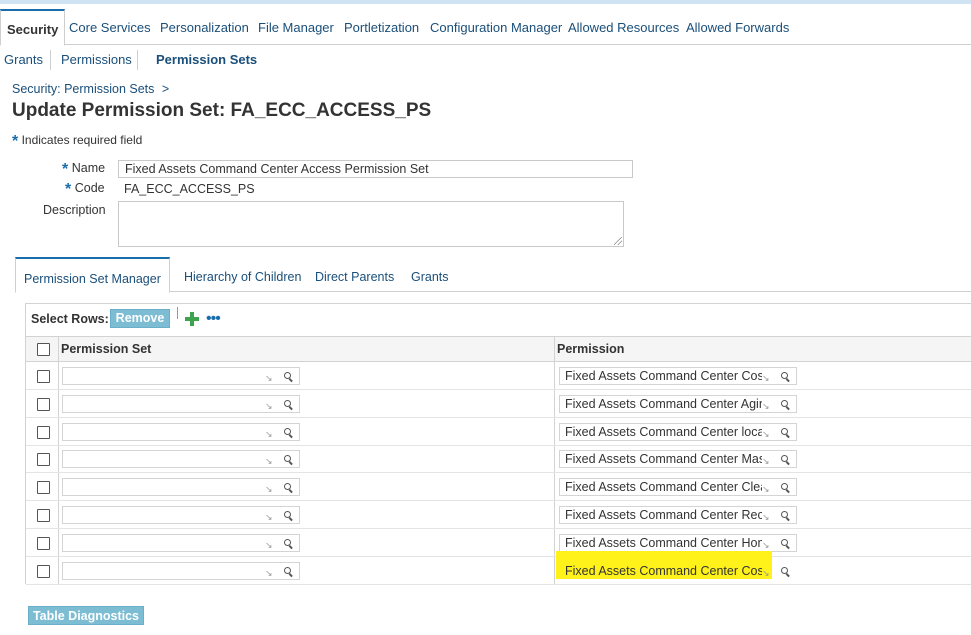 This screenshot has width=971, height=635. I want to click on permission-lov-input: Fixed Assets Command Center Aging ↘, so click(678, 403).